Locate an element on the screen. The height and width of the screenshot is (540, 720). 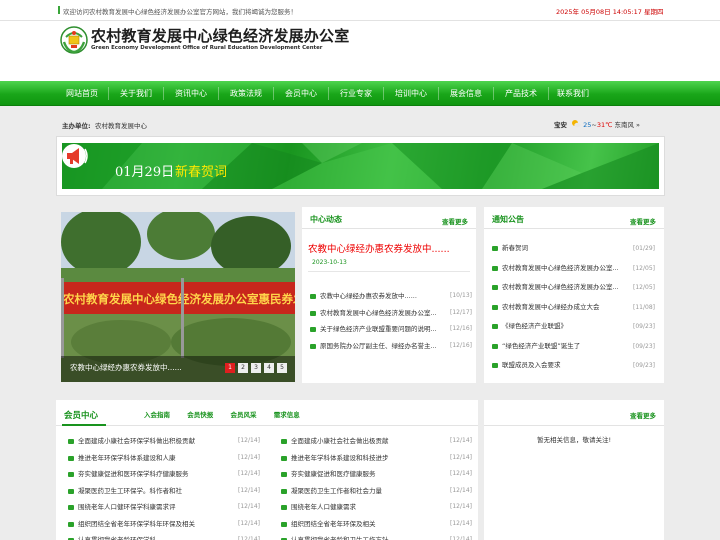
list-item: 围绕老年人口健环保学科康需求评 [12/14] is located at coordinates (164, 507).